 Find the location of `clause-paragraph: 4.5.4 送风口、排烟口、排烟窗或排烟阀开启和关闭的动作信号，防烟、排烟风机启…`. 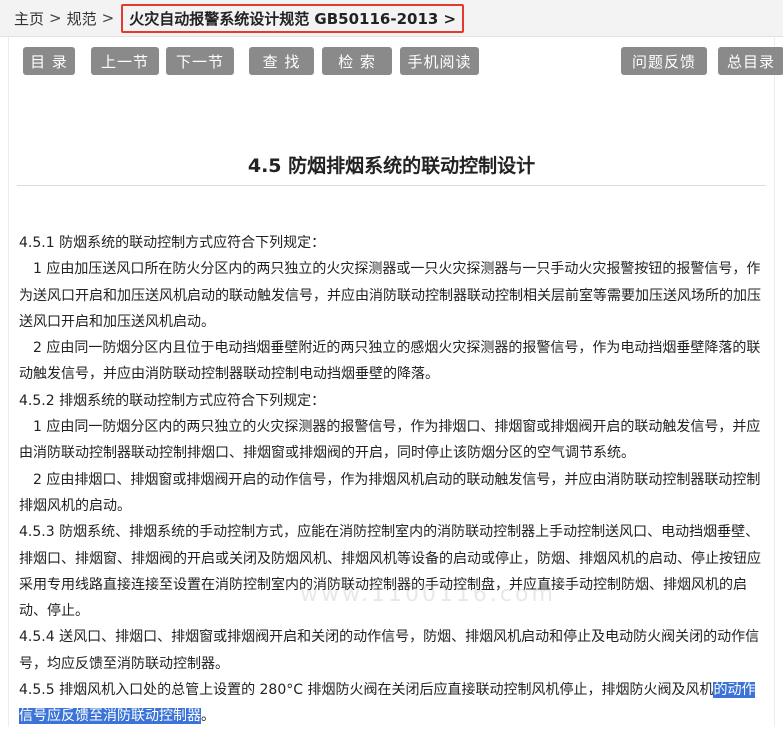

clause-paragraph: 4.5.4 送风口、排烟口、排烟窗或排烟阀开启和关闭的动作信号，防烟、排烟风机启… is located at coordinates (389, 650).